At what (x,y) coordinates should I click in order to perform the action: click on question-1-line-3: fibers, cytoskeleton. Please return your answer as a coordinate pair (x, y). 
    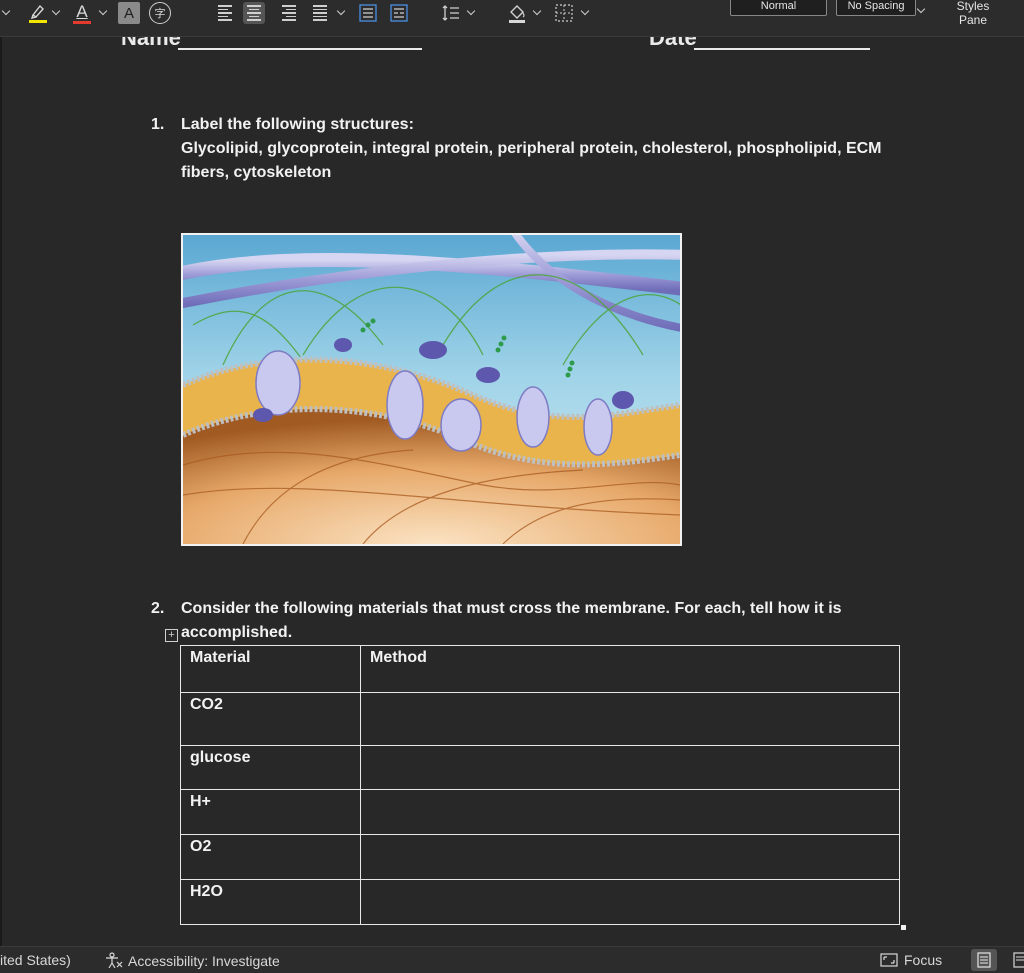
    Looking at the image, I should click on (256, 172).